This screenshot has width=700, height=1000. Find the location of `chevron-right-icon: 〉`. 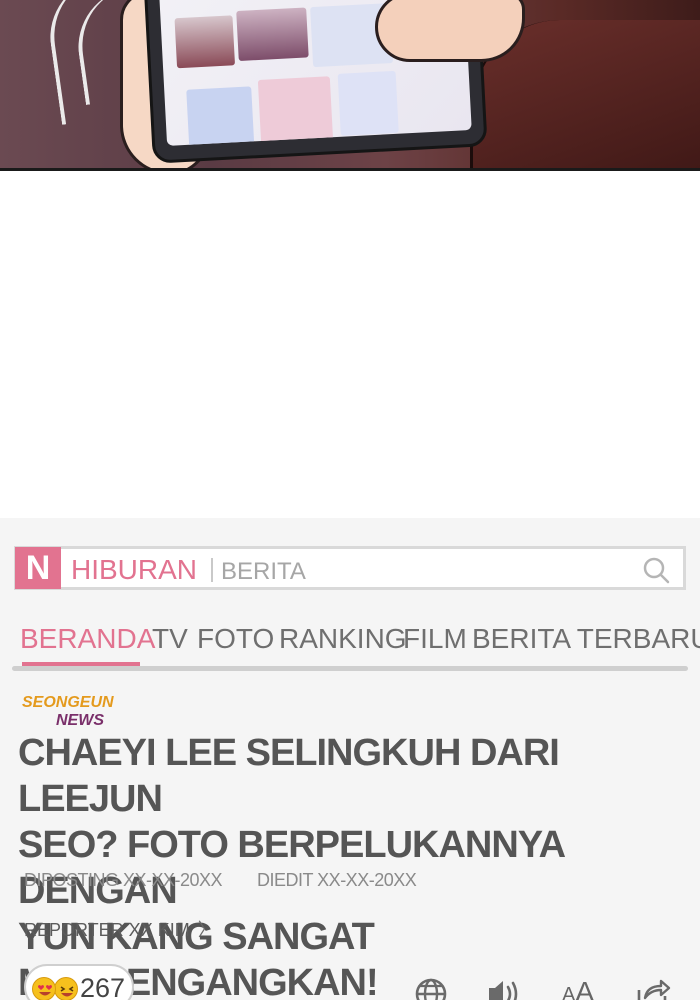

chevron-right-icon: 〉 is located at coordinates (206, 930).